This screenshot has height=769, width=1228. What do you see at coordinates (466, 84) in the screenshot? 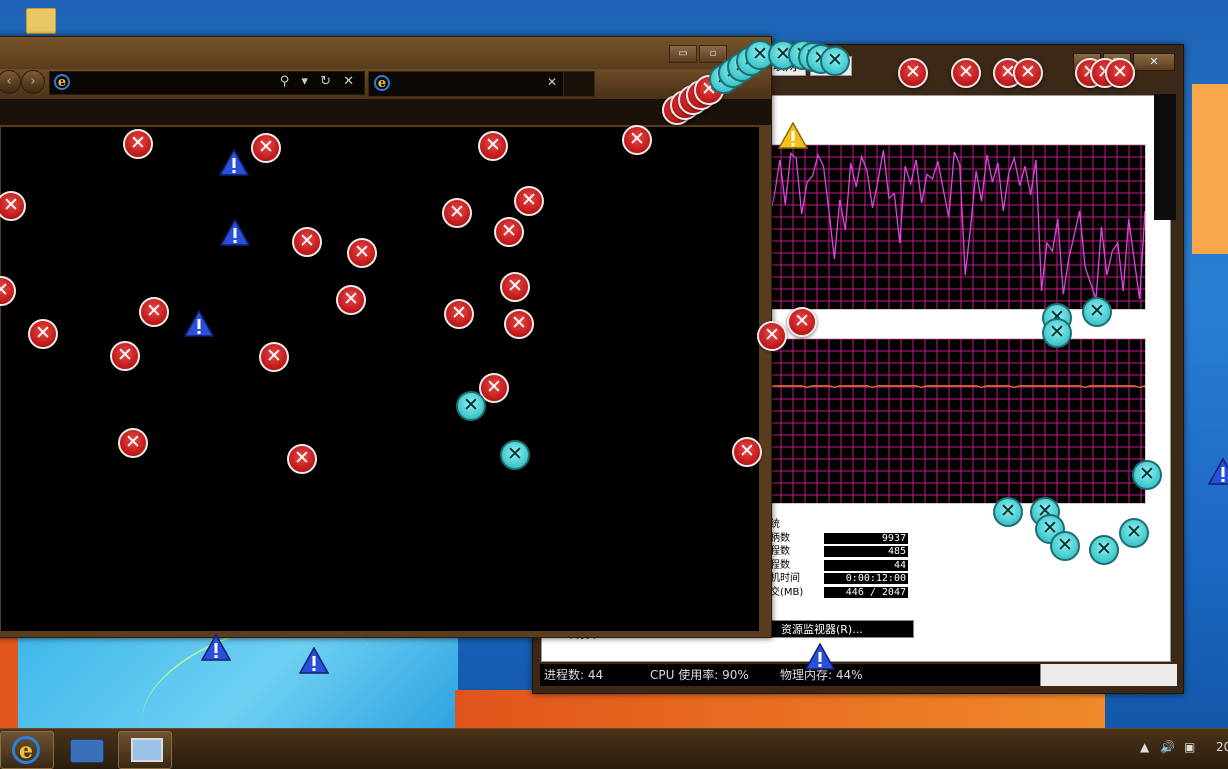
I see `browser-tab: e ✕` at bounding box center [466, 84].